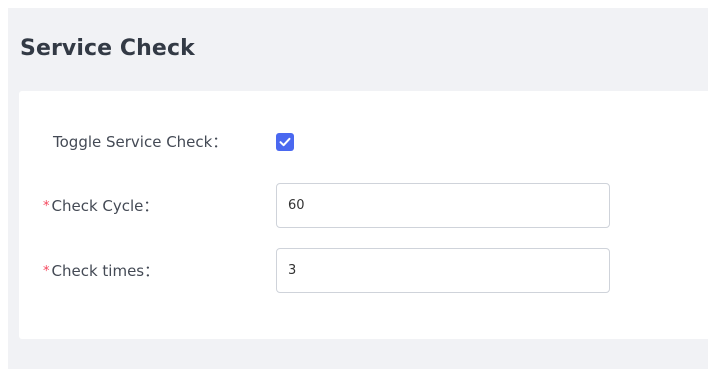 This screenshot has width=708, height=369. What do you see at coordinates (443, 205) in the screenshot?
I see `check-cycle-input` at bounding box center [443, 205].